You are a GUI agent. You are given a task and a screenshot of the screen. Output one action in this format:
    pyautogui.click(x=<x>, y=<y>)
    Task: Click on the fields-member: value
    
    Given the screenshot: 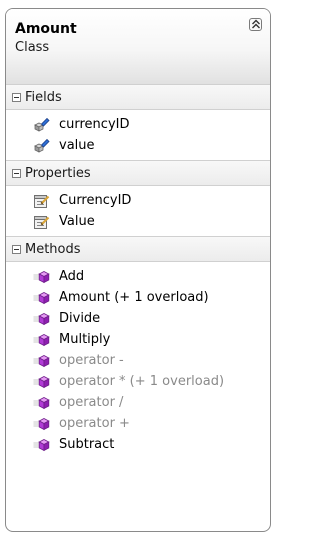 What is the action you would take?
    pyautogui.click(x=138, y=145)
    